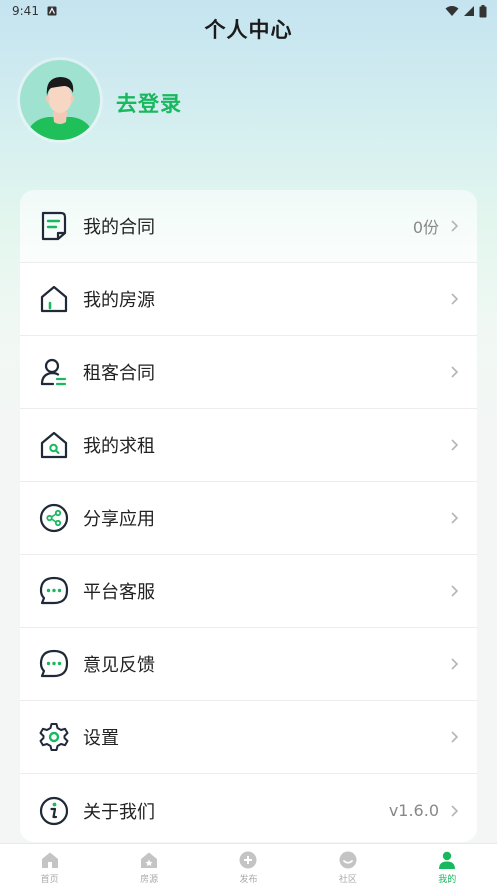  I want to click on tab-profile: 我的, so click(447, 864).